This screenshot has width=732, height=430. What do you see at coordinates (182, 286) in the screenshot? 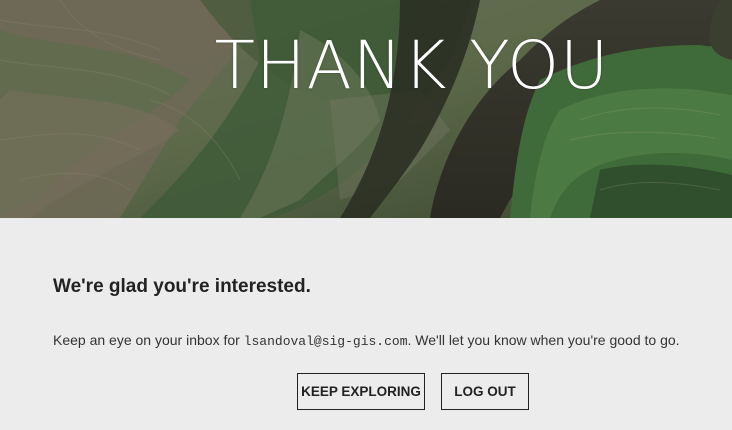
I see `confirmation-heading: We're glad you're interested.` at bounding box center [182, 286].